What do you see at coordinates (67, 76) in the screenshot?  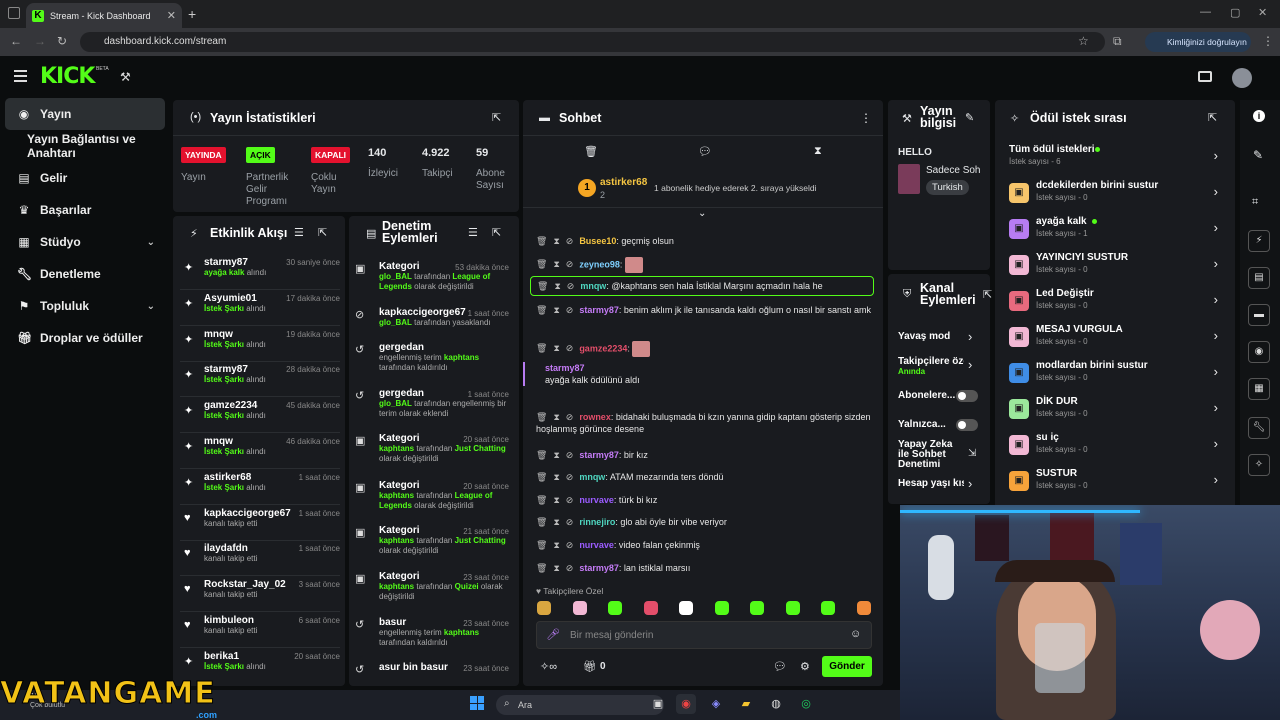 I see `kick-logo: KICK` at bounding box center [67, 76].